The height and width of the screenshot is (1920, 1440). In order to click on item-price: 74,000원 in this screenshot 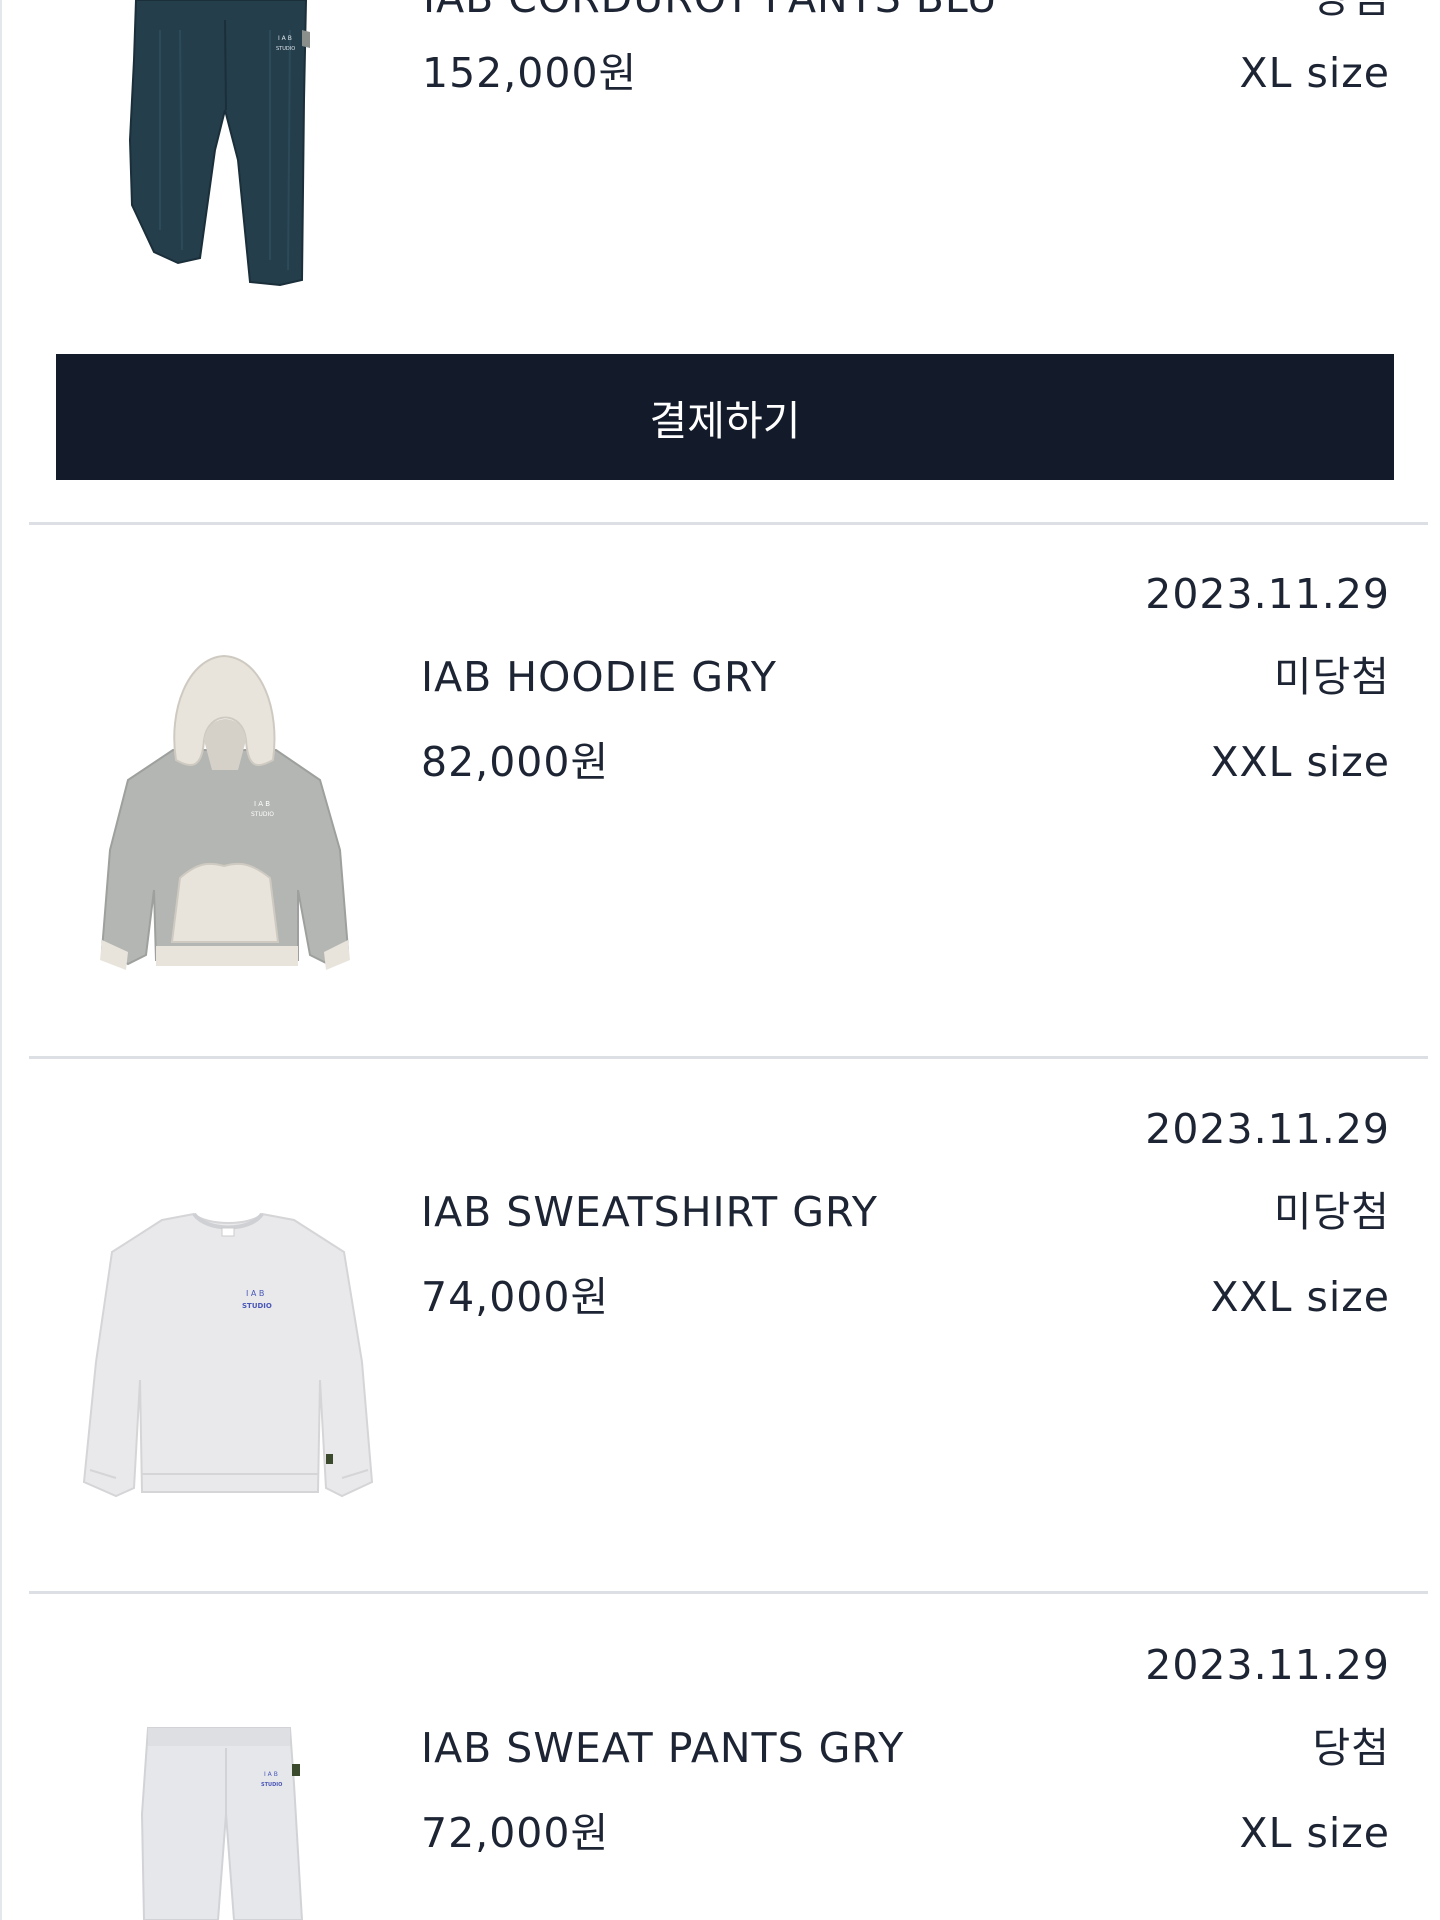, I will do `click(515, 1297)`.